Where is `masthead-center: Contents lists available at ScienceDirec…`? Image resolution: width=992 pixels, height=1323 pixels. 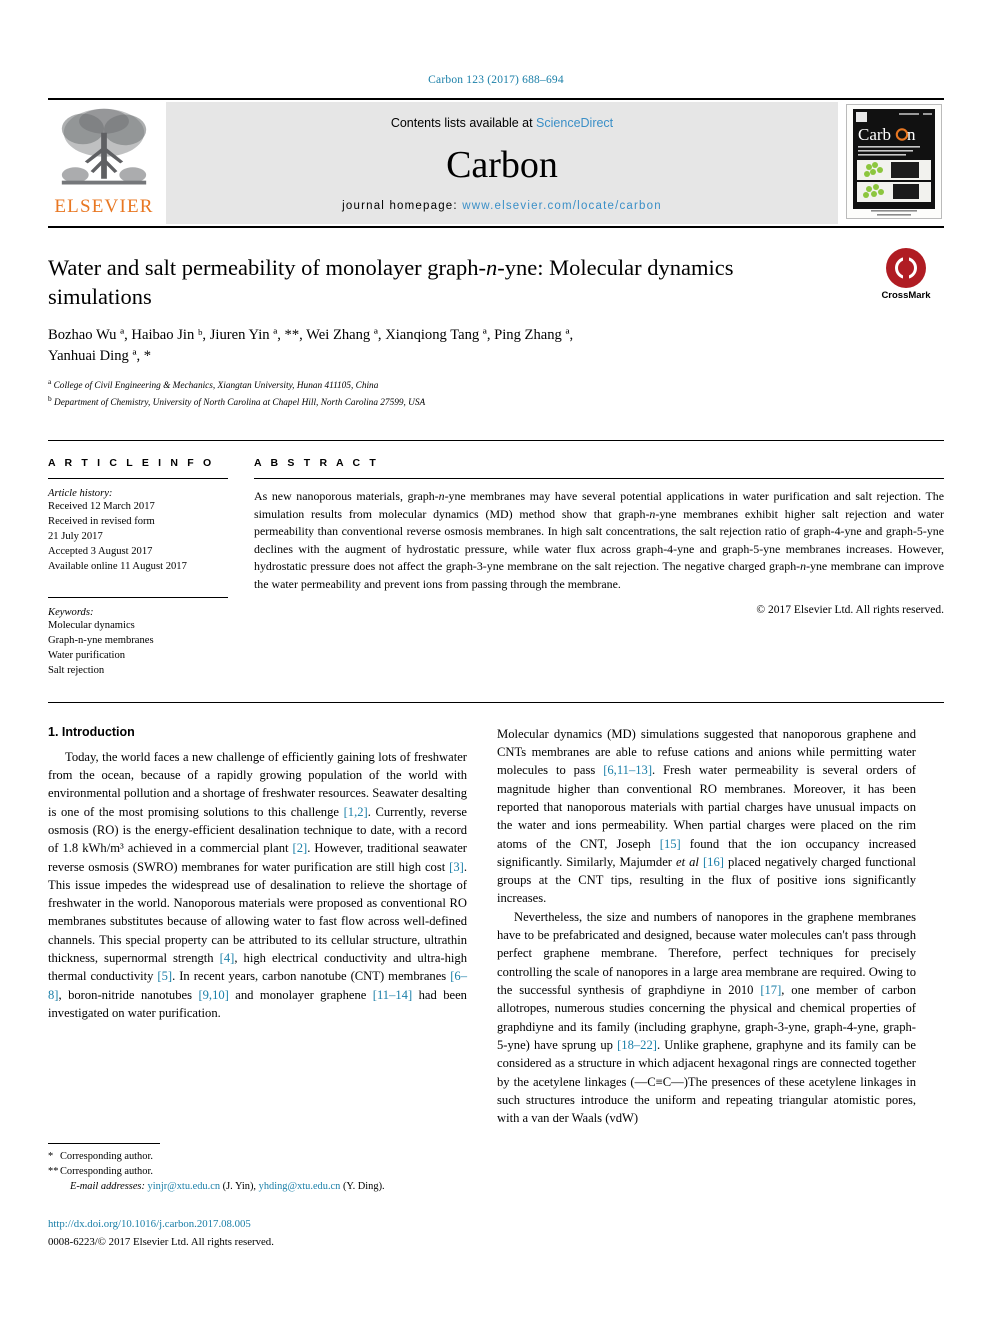 masthead-center: Contents lists available at ScienceDirec… is located at coordinates (502, 163).